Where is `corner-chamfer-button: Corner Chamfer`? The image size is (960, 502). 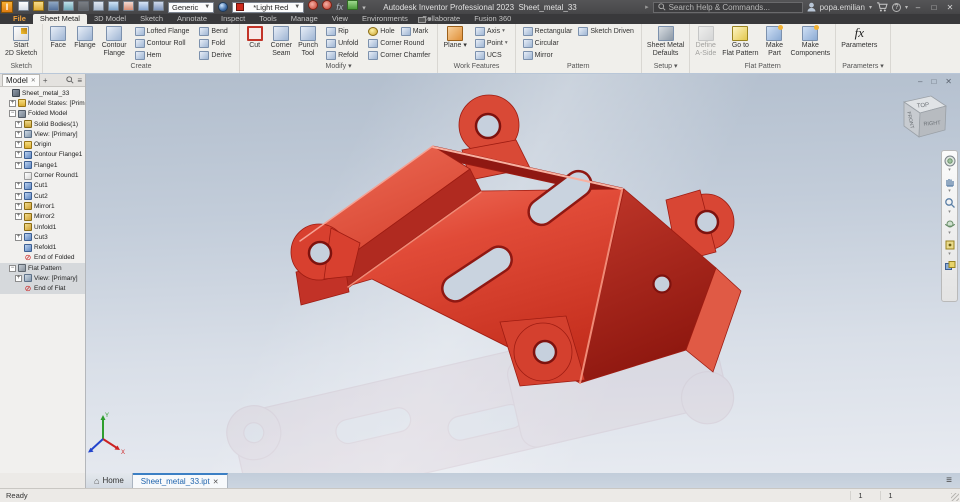 corner-chamfer-button: Corner Chamfer is located at coordinates (399, 55).